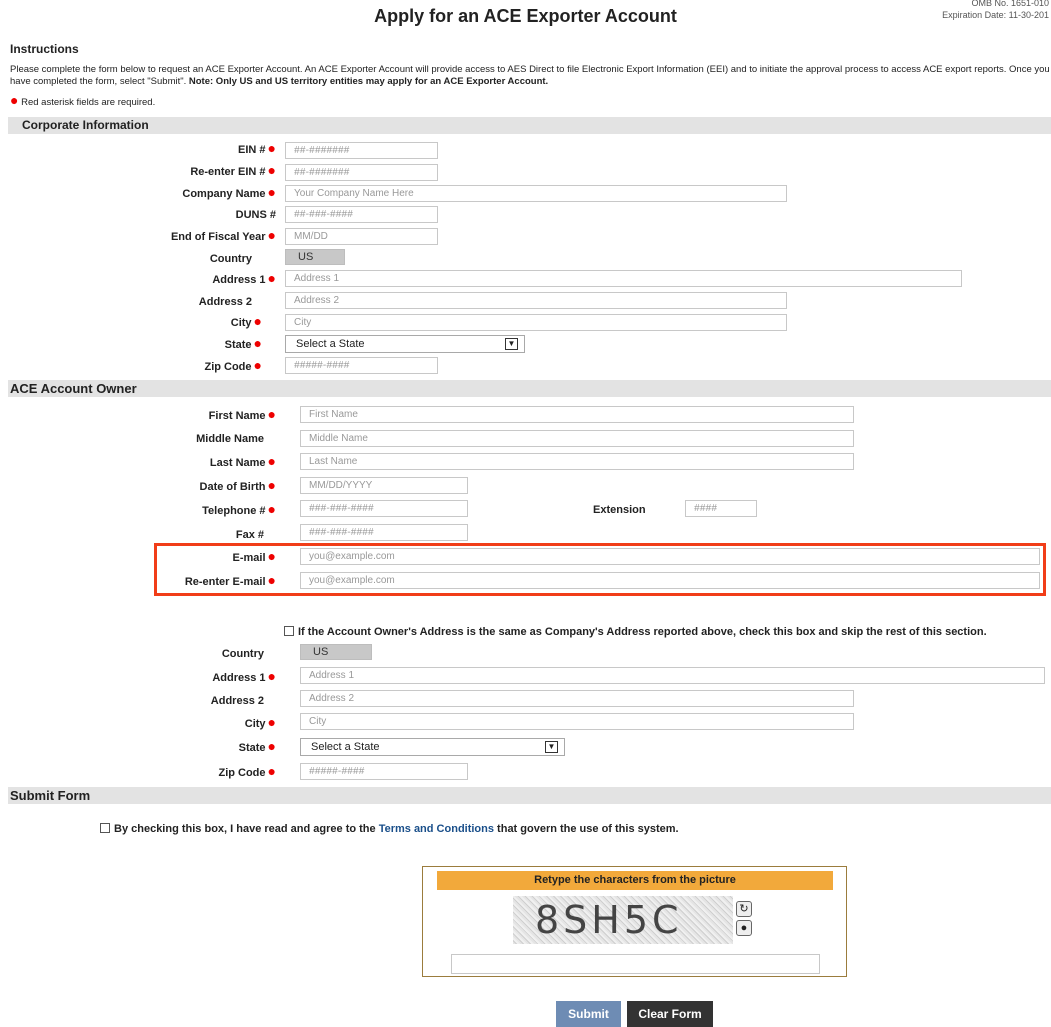  What do you see at coordinates (384, 485) in the screenshot?
I see `dob-input: MM/DD/YYYY` at bounding box center [384, 485].